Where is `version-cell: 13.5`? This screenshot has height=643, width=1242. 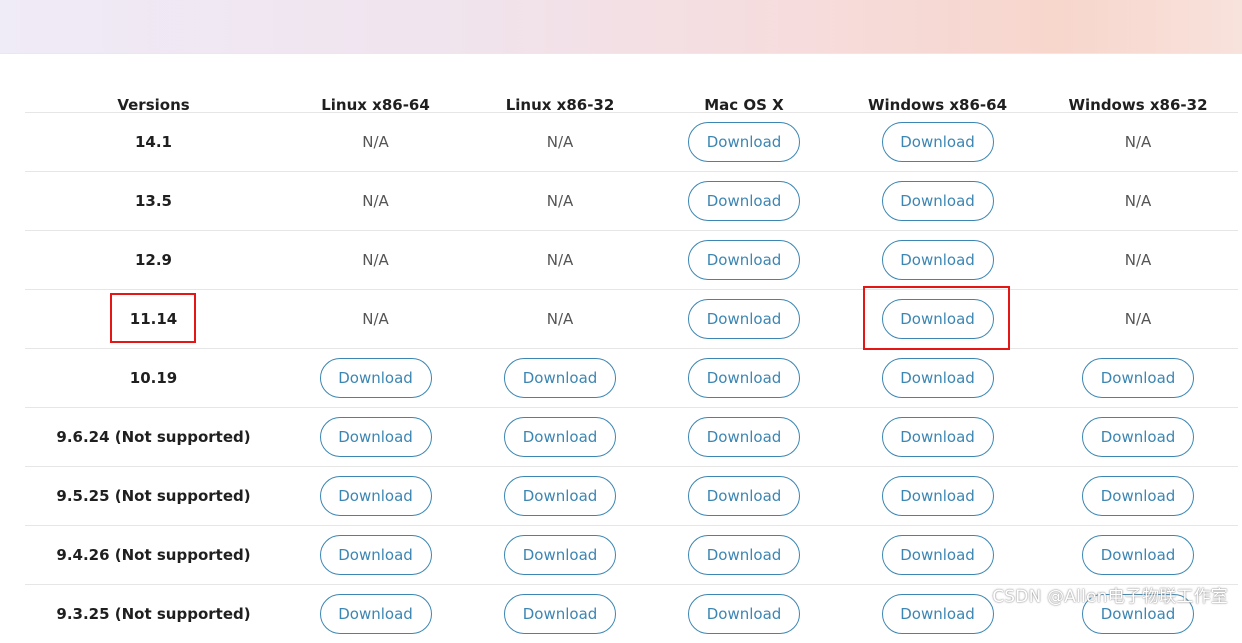 version-cell: 13.5 is located at coordinates (153, 201).